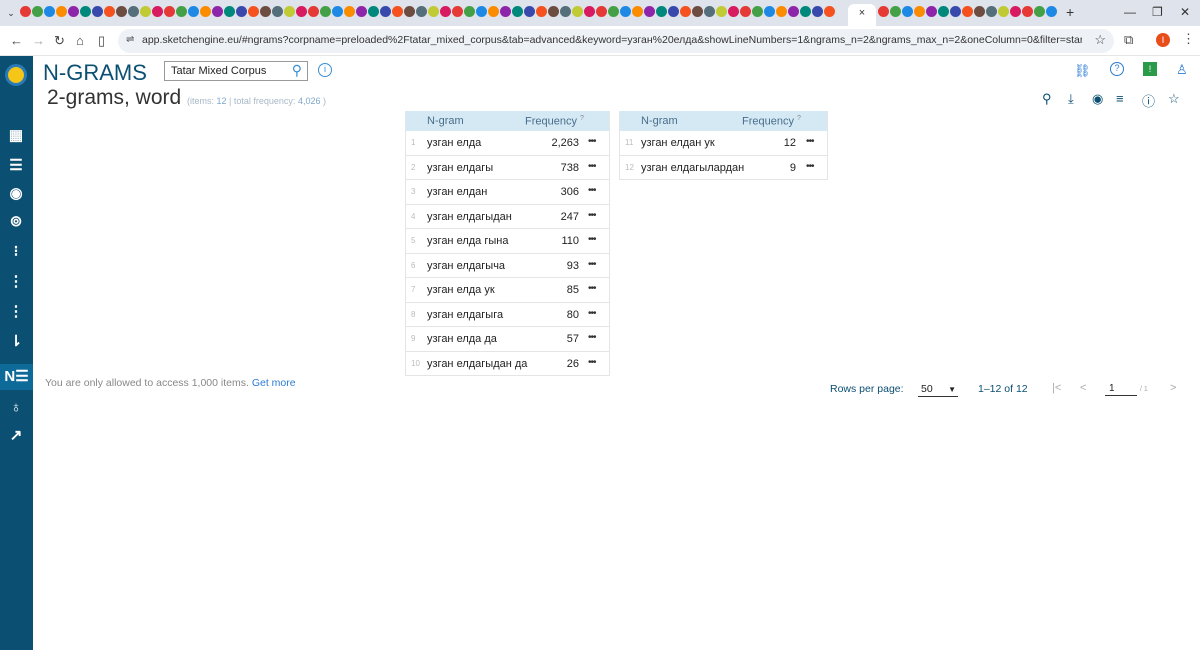  I want to click on view-options-icon: ◉, so click(1097, 99).